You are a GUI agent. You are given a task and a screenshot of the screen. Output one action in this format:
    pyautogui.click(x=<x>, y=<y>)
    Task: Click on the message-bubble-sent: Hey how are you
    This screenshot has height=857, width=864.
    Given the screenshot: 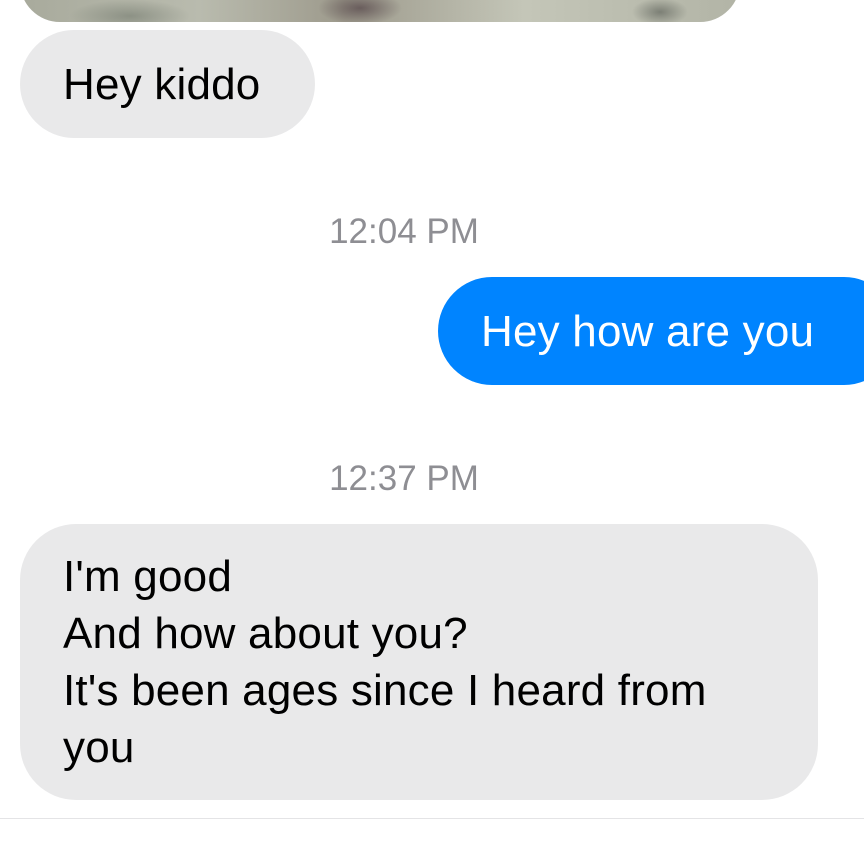 What is the action you would take?
    pyautogui.click(x=651, y=331)
    